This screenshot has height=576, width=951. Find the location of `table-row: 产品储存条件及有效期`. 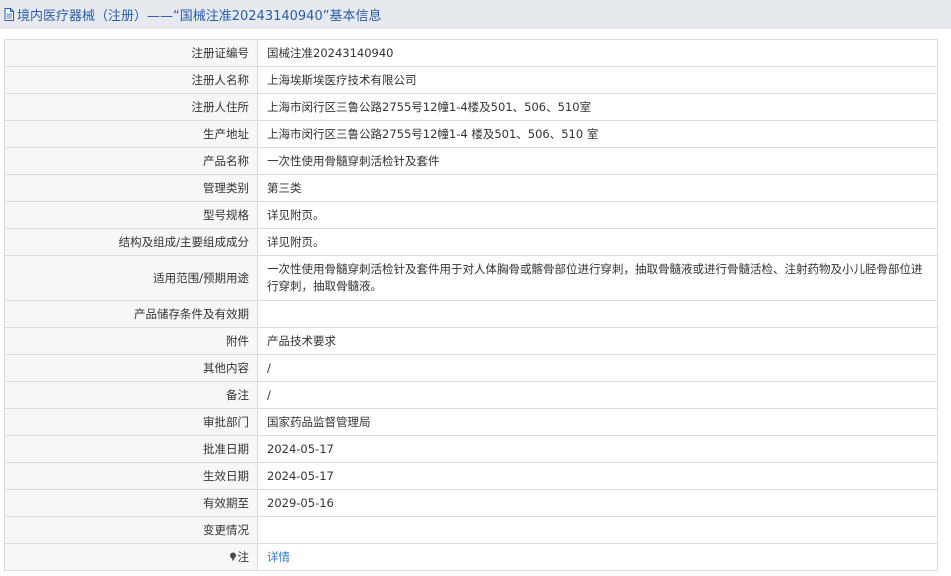

table-row: 产品储存条件及有效期 is located at coordinates (471, 314).